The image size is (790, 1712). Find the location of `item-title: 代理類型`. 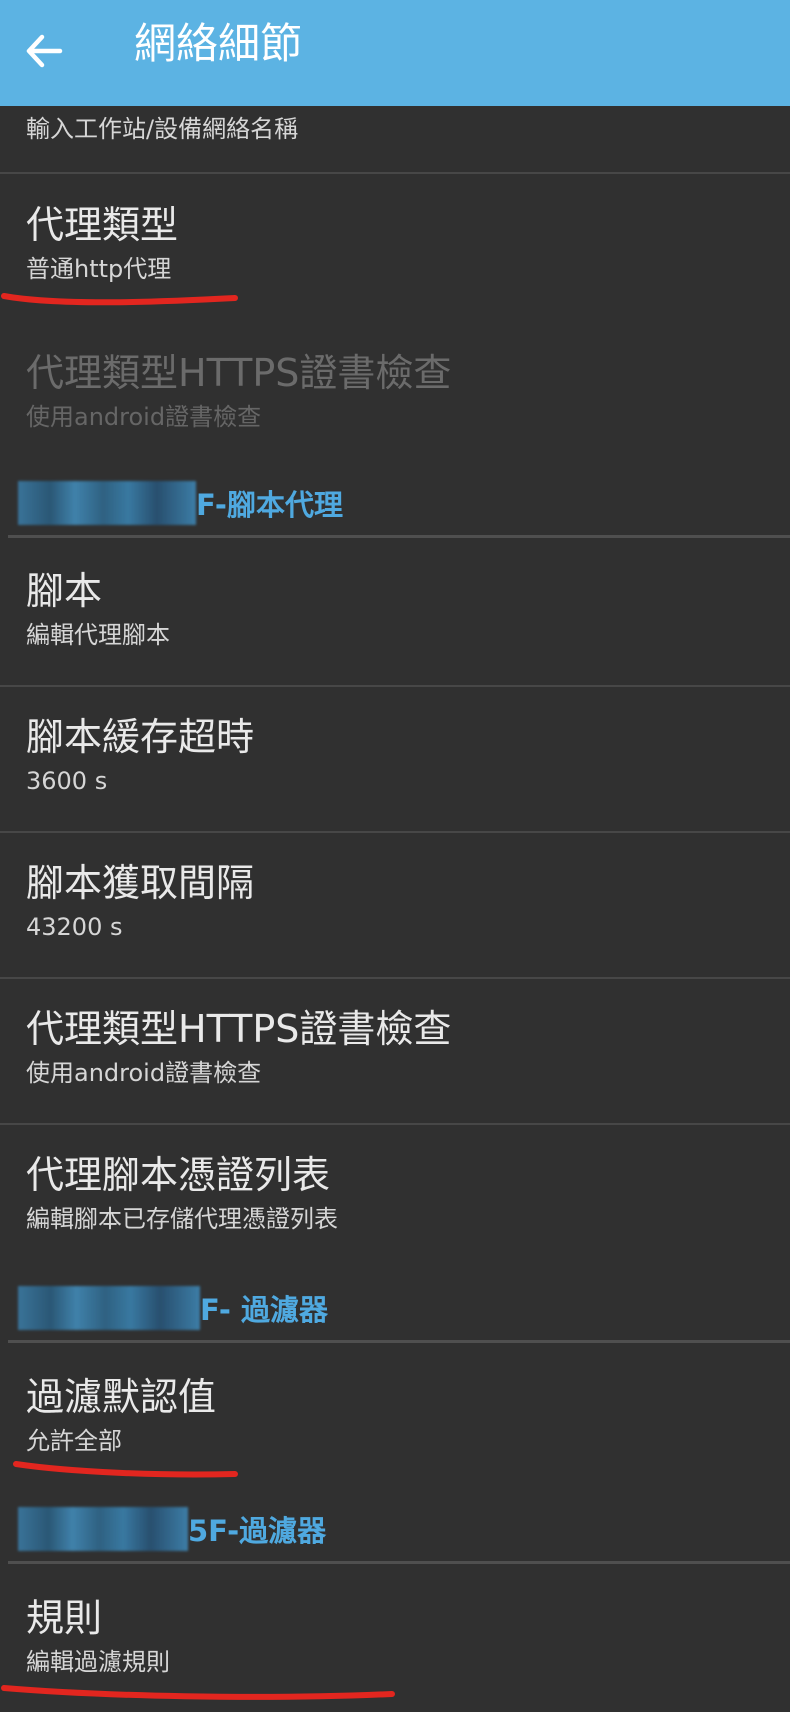

item-title: 代理類型 is located at coordinates (102, 225).